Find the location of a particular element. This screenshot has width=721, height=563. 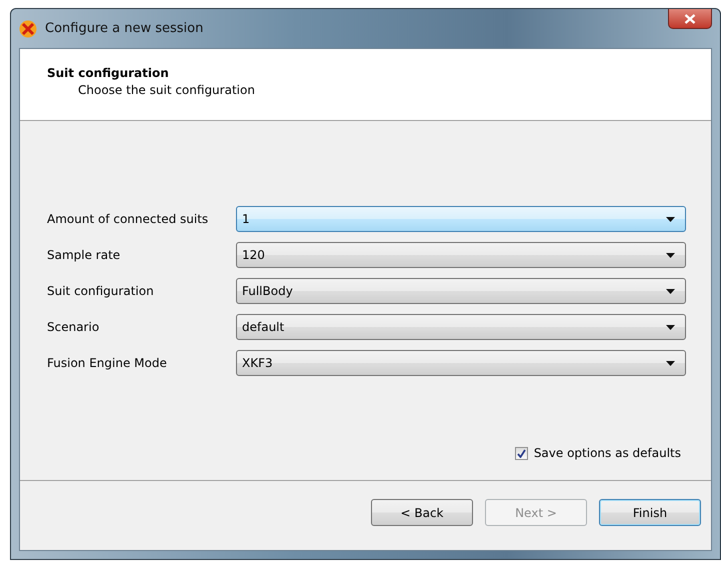

page-subtitle: Choose the suit configuration is located at coordinates (167, 90).